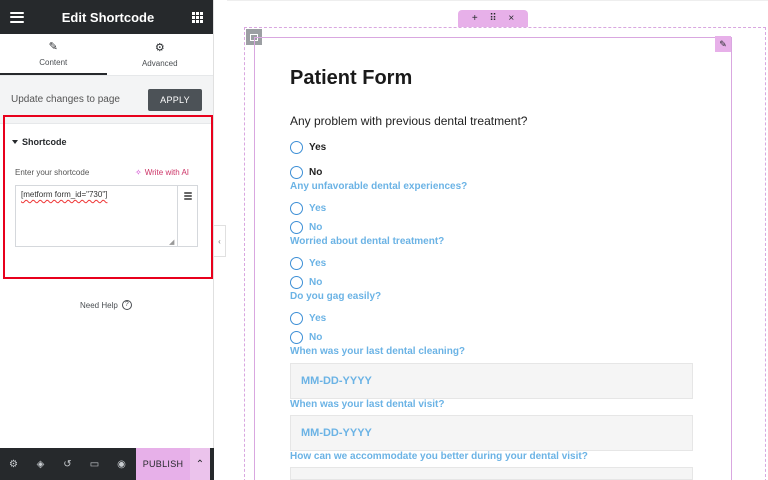 This screenshot has height=480, width=768. I want to click on history-icon: ↺, so click(67, 464).